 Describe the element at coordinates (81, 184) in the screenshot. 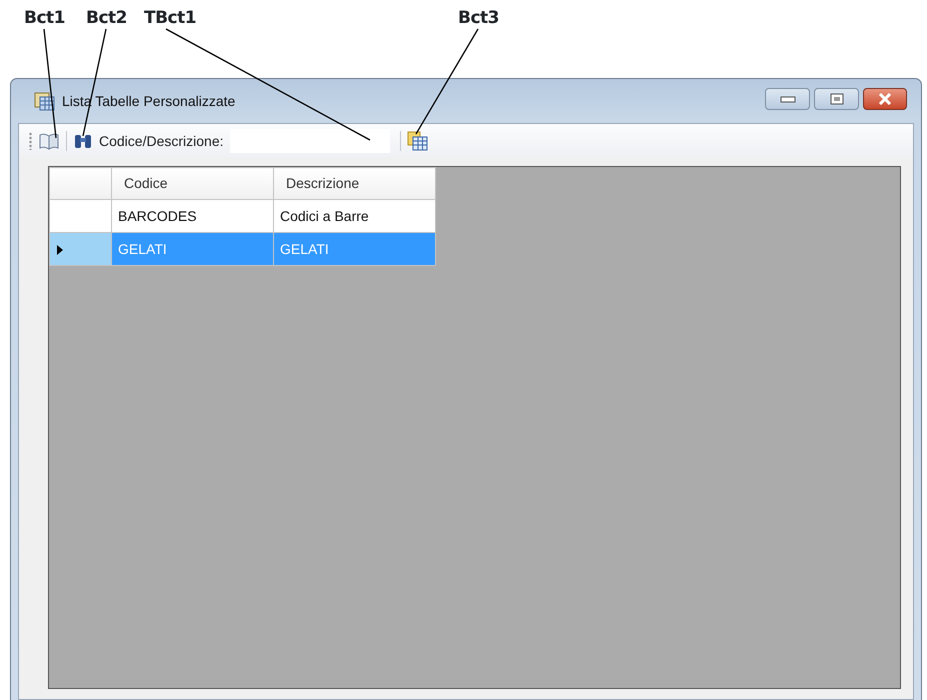

I see `corner-header` at that location.